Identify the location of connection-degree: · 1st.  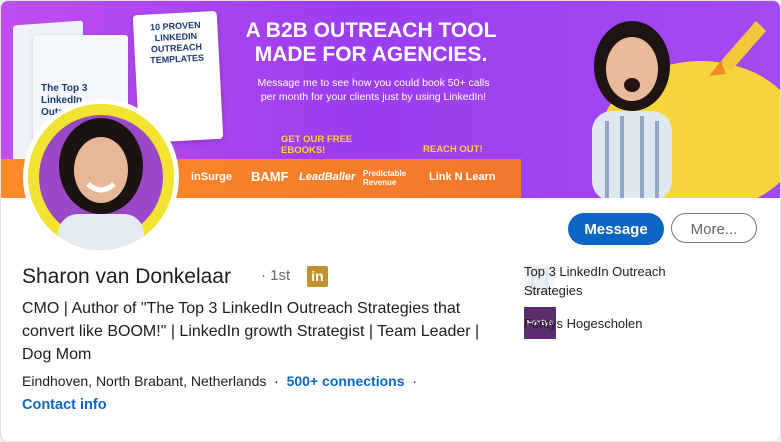
(276, 275).